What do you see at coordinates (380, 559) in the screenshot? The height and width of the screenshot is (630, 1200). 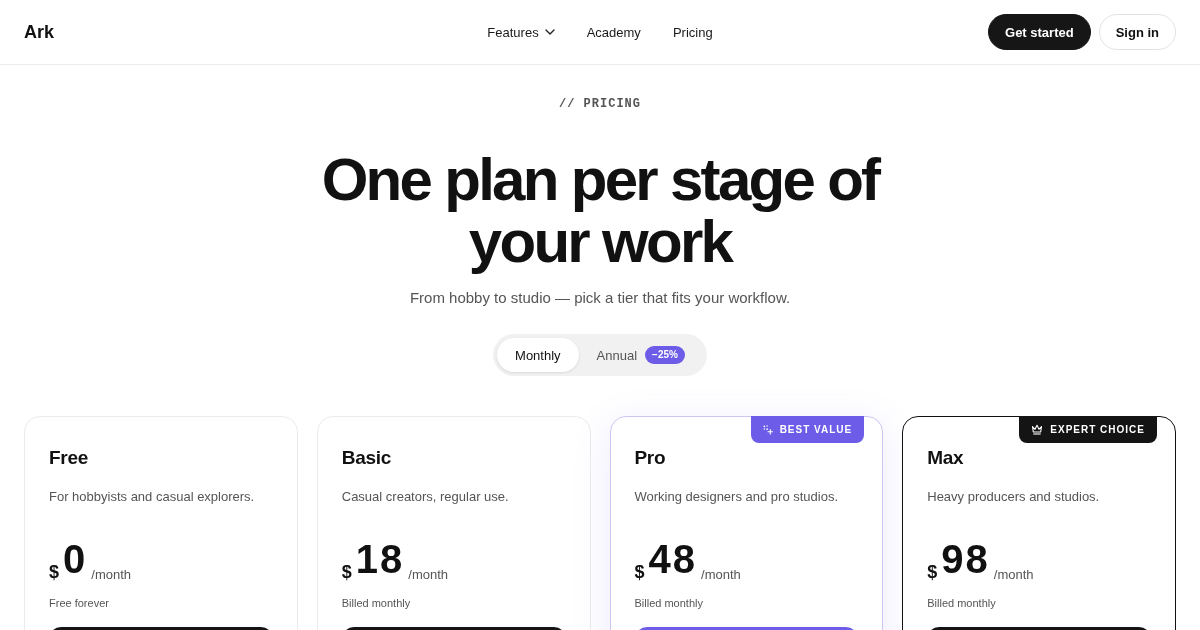 I see `plan-price: 18` at bounding box center [380, 559].